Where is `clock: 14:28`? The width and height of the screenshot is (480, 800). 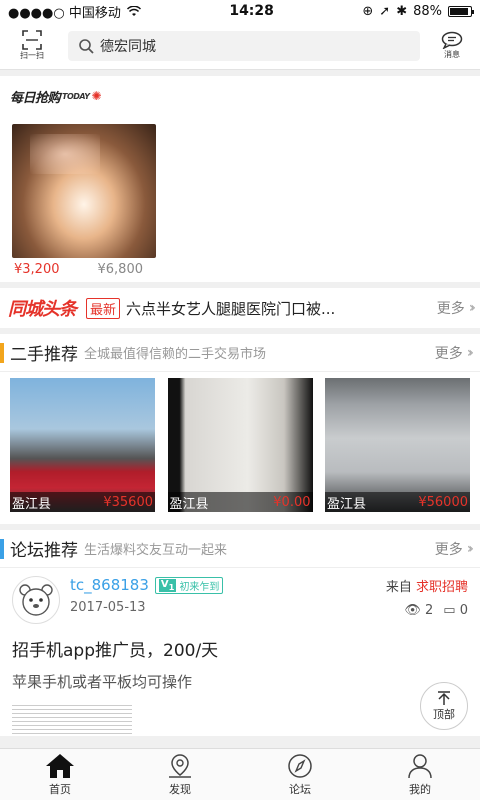
clock: 14:28 is located at coordinates (251, 11).